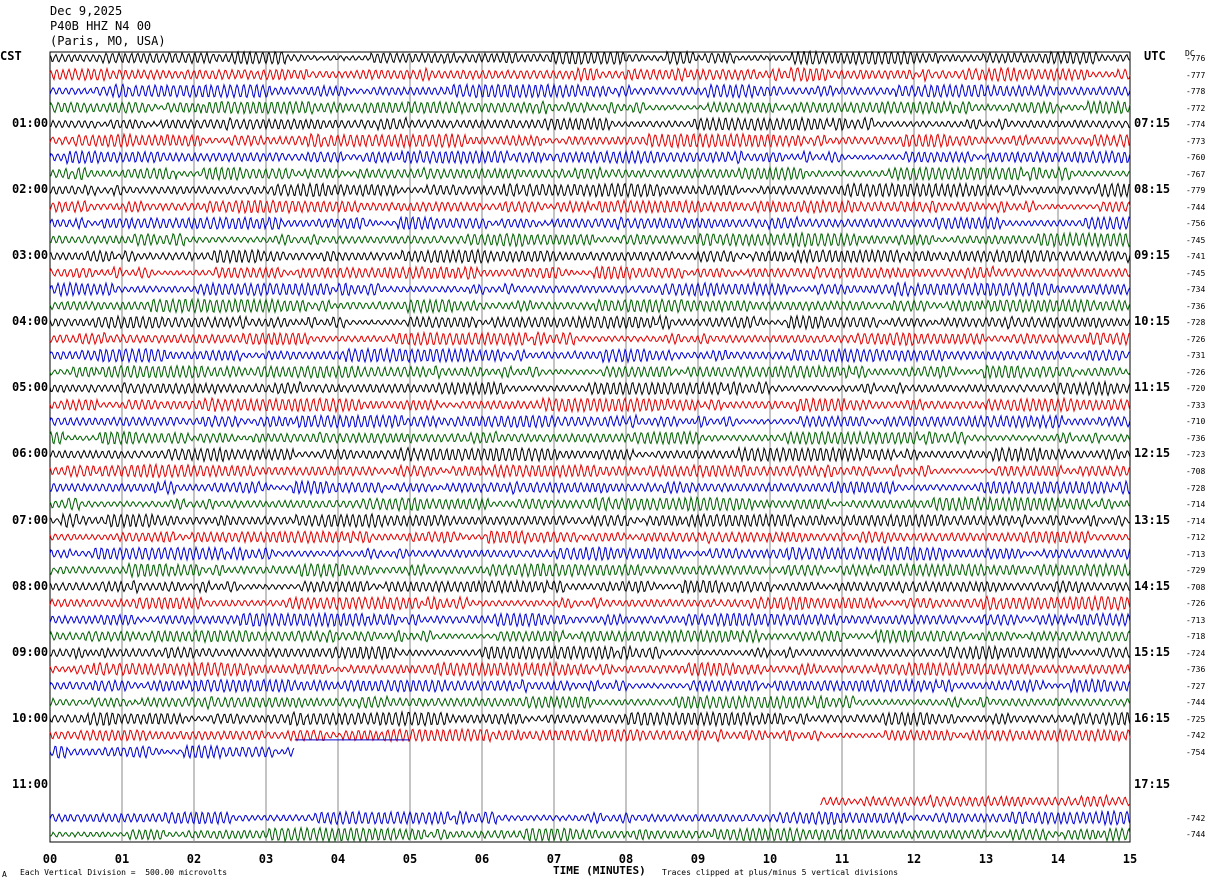 This screenshot has height=886, width=1210. What do you see at coordinates (30, 585) in the screenshot?
I see `left-time-label: 08:00` at bounding box center [30, 585].